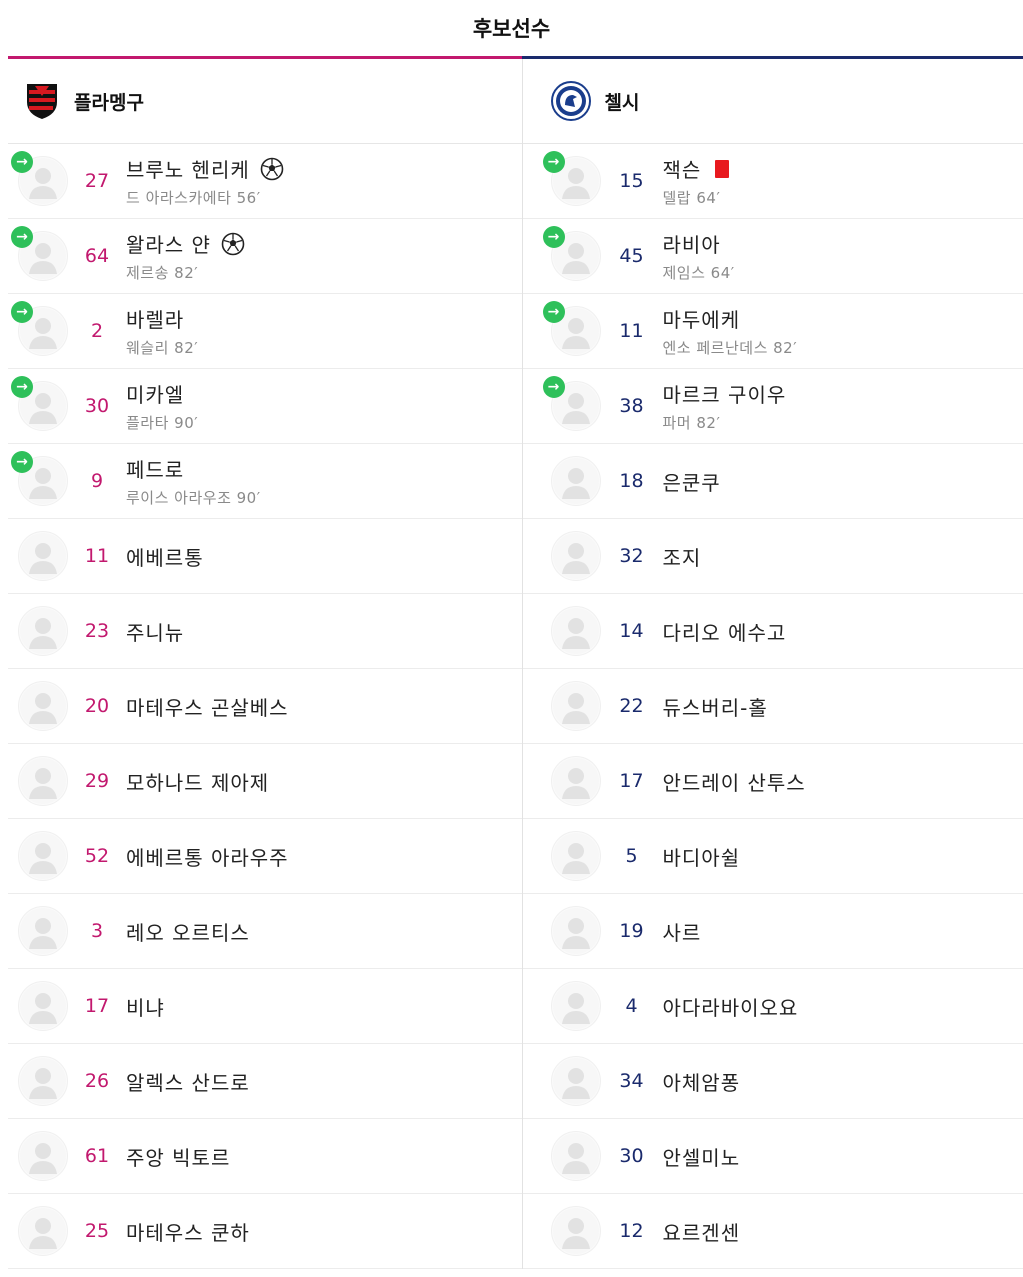 This screenshot has height=1277, width=1023. What do you see at coordinates (265, 631) in the screenshot?
I see `player-row: 23 주니뉴` at bounding box center [265, 631].